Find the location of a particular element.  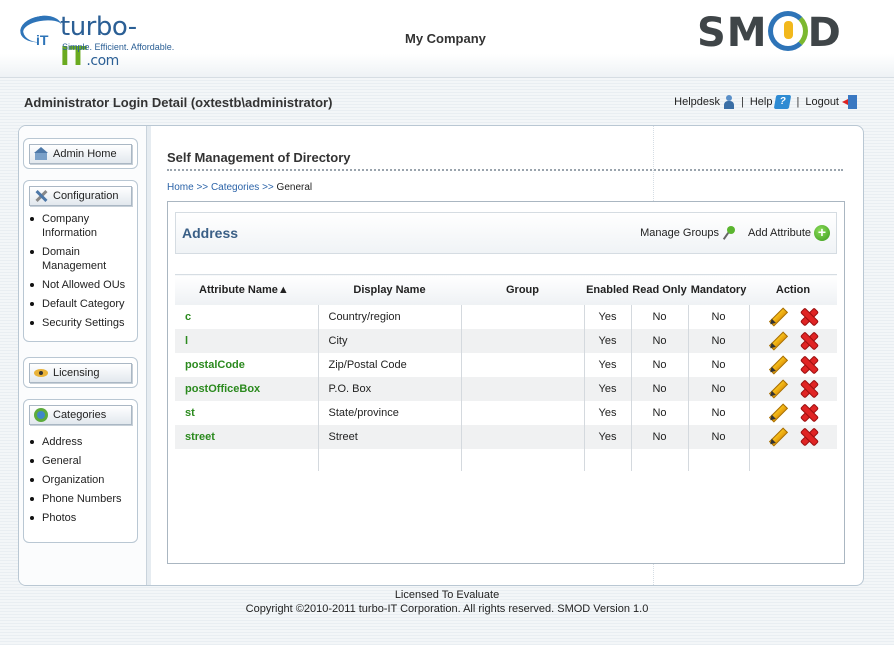

breadcrumb-current: General is located at coordinates (294, 187).